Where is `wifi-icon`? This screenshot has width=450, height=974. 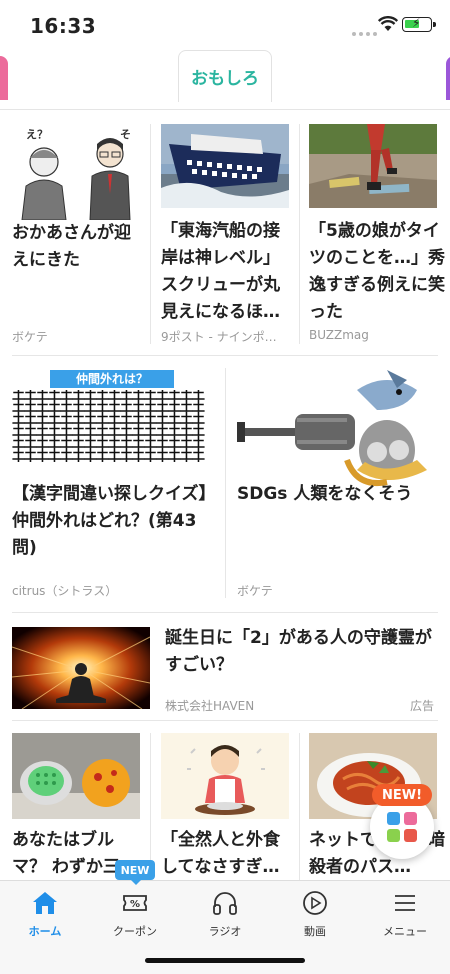
wifi-icon is located at coordinates (388, 23).